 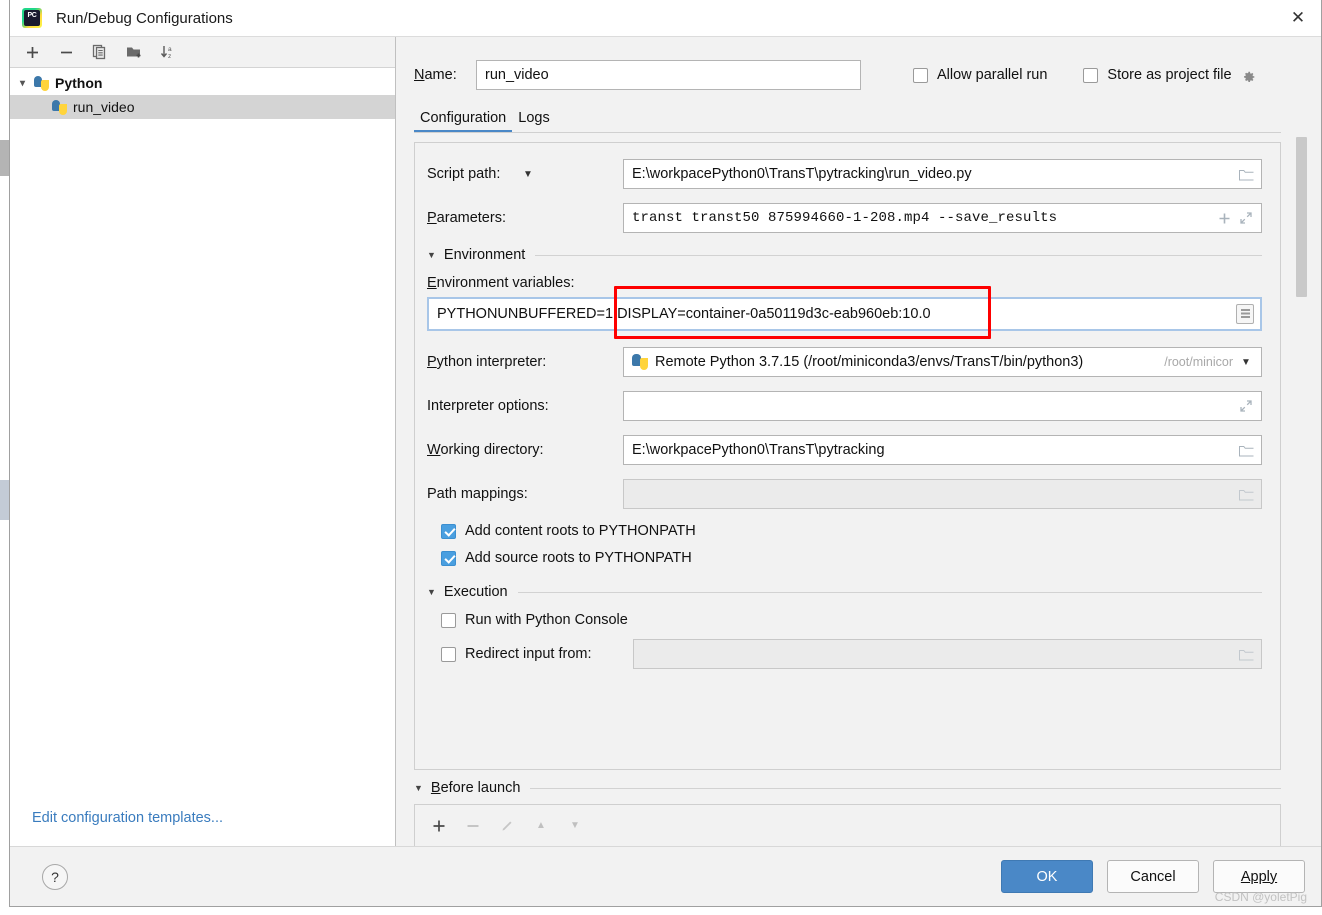 What do you see at coordinates (1259, 876) in the screenshot?
I see `apply-button: Apply` at bounding box center [1259, 876].